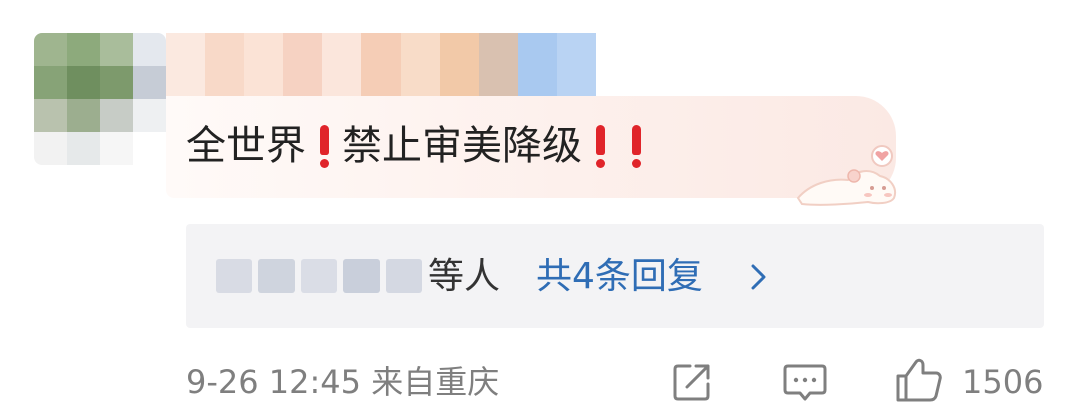 This screenshot has width=1080, height=419. I want to click on share-icon, so click(692, 382).